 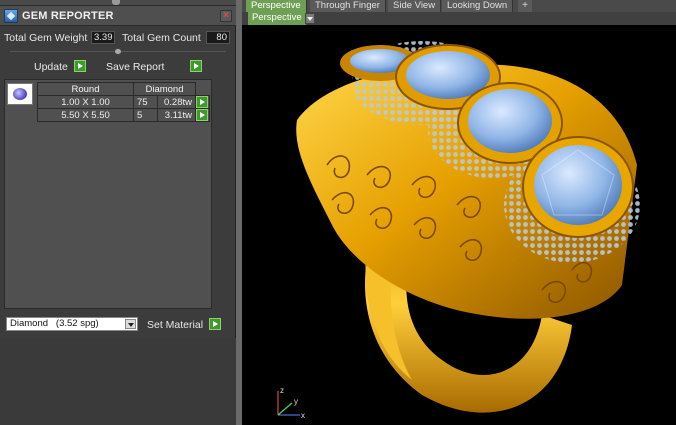 What do you see at coordinates (164, 89) in the screenshot?
I see `material-header: Diamond` at bounding box center [164, 89].